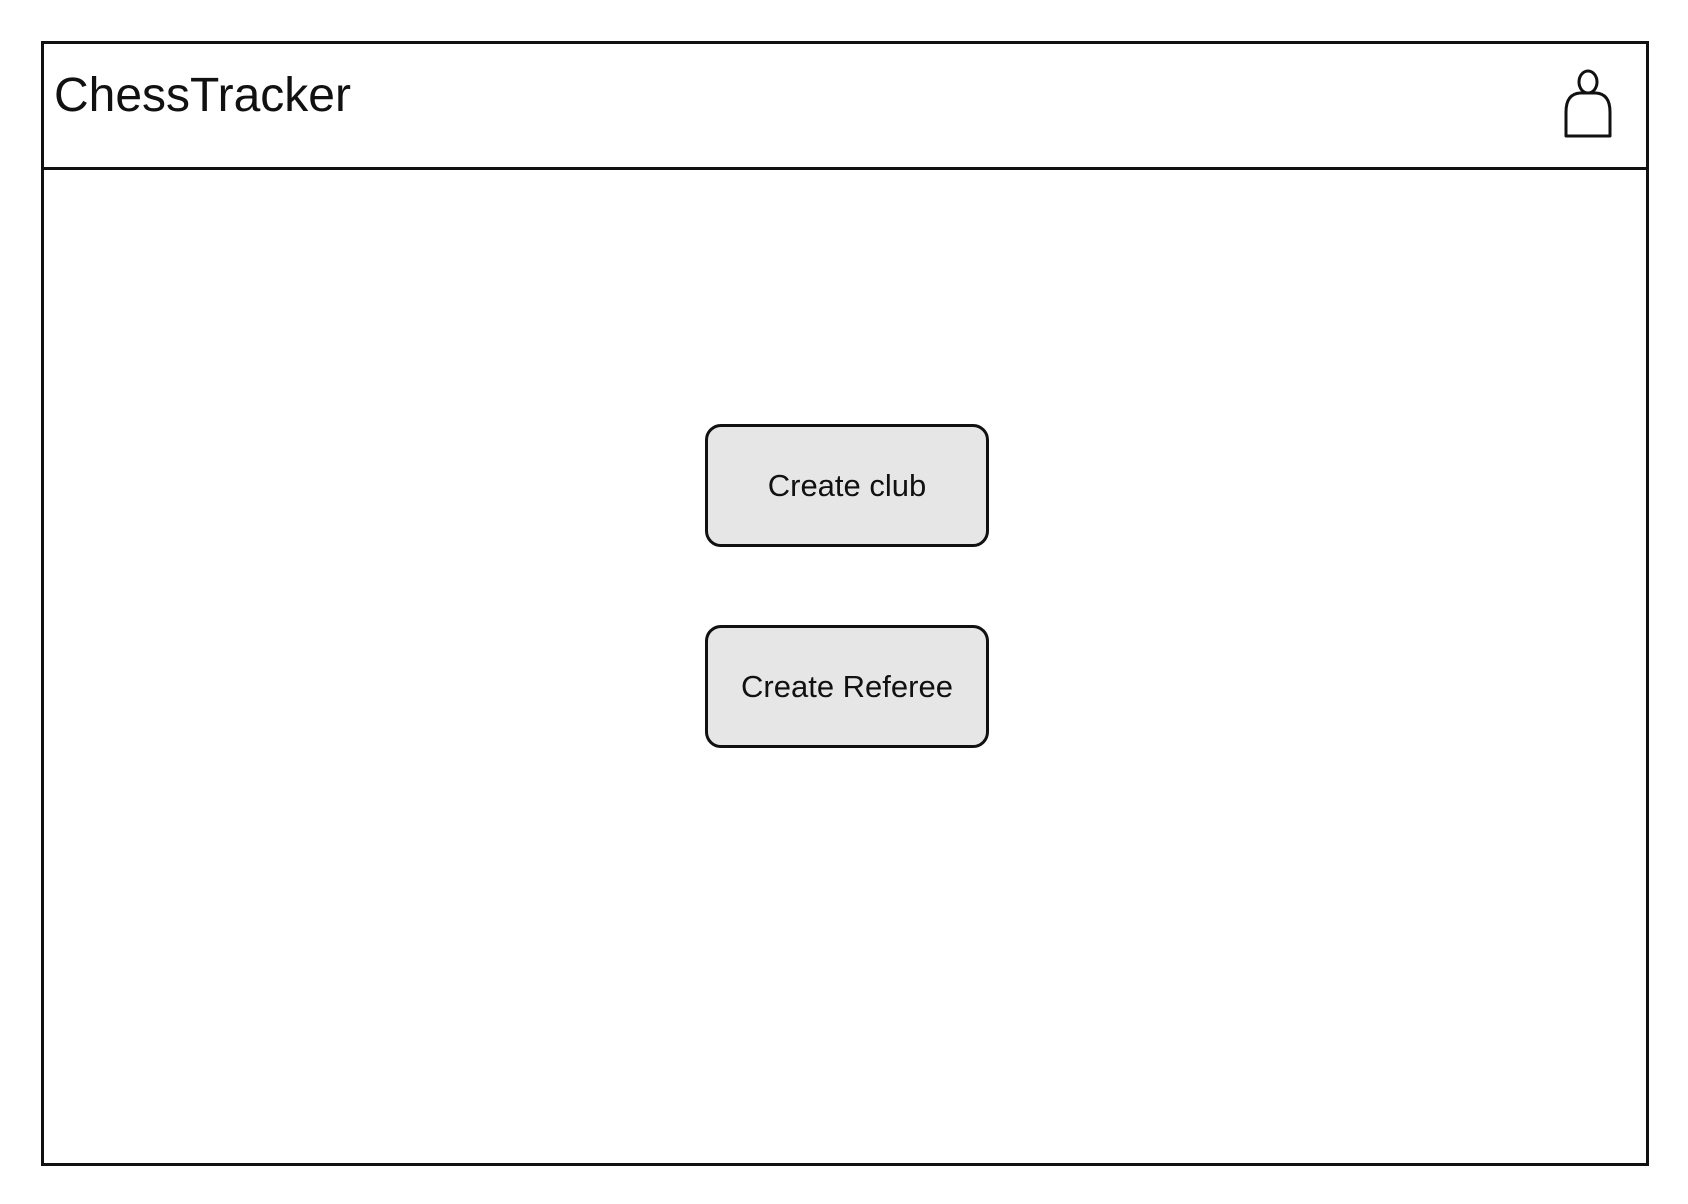  I want to click on create-referee-button: Create Referee, so click(847, 686).